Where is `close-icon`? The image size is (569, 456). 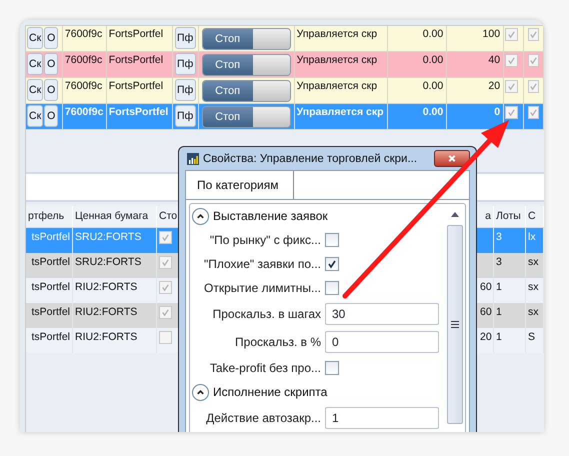 close-icon is located at coordinates (452, 158).